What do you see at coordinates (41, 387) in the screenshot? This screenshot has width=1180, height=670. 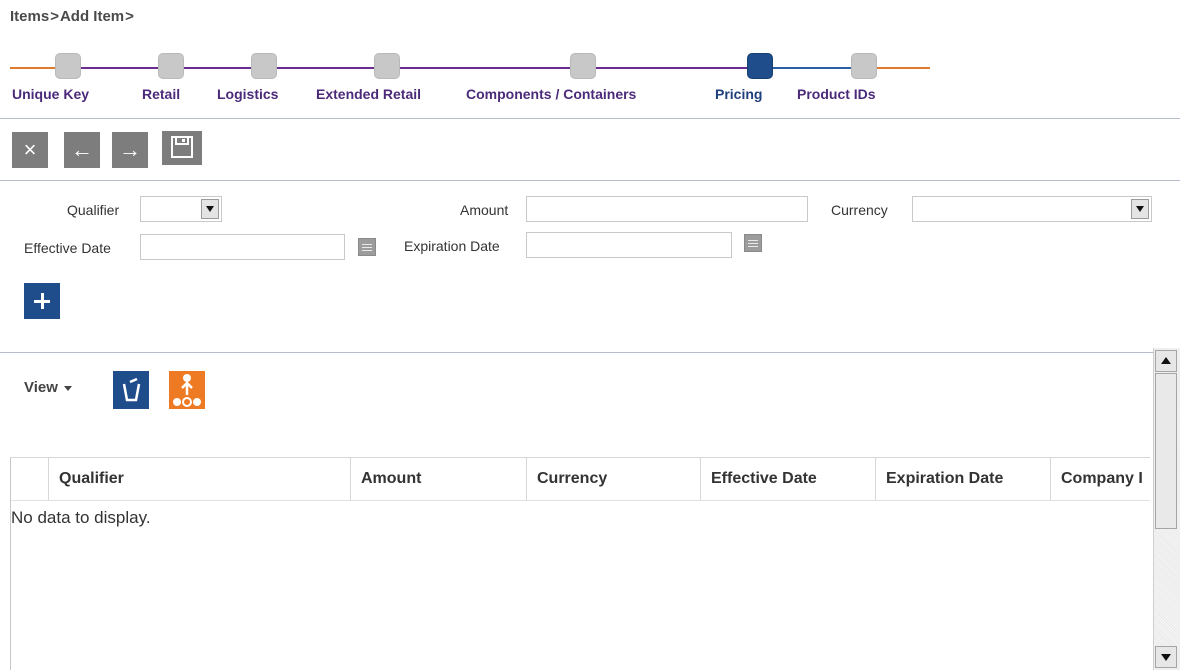 I see `view-menu-label: View` at bounding box center [41, 387].